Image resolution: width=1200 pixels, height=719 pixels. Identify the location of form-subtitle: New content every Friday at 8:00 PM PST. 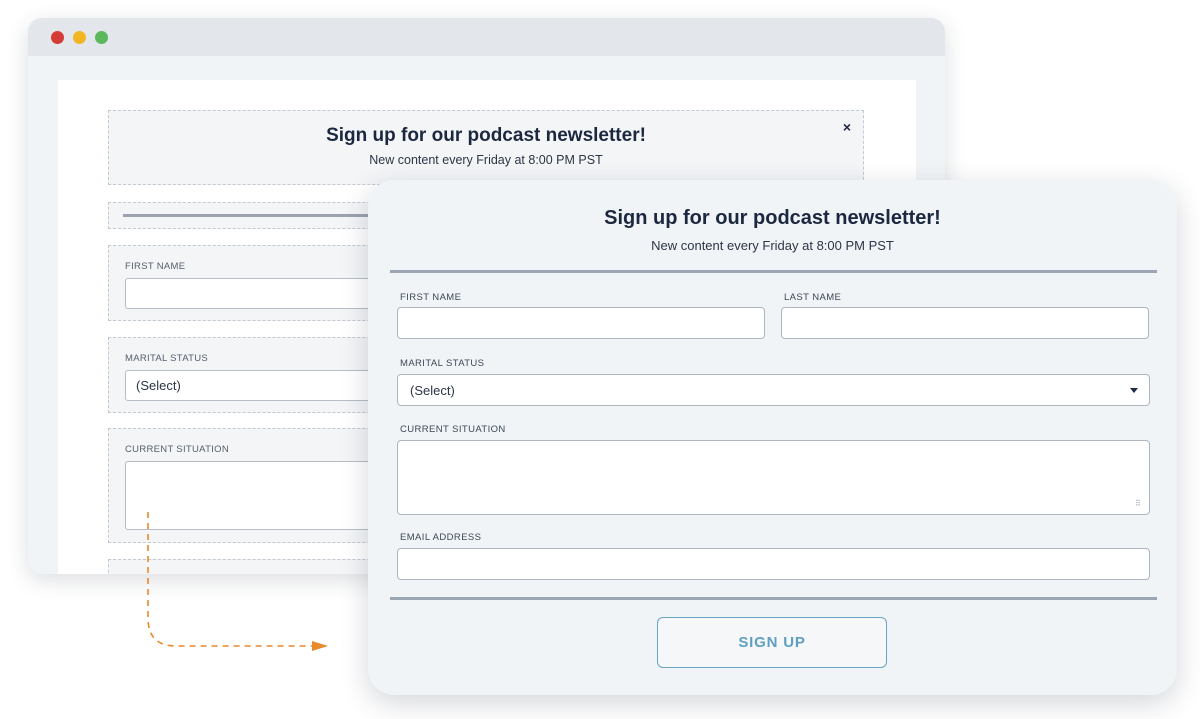
(772, 245).